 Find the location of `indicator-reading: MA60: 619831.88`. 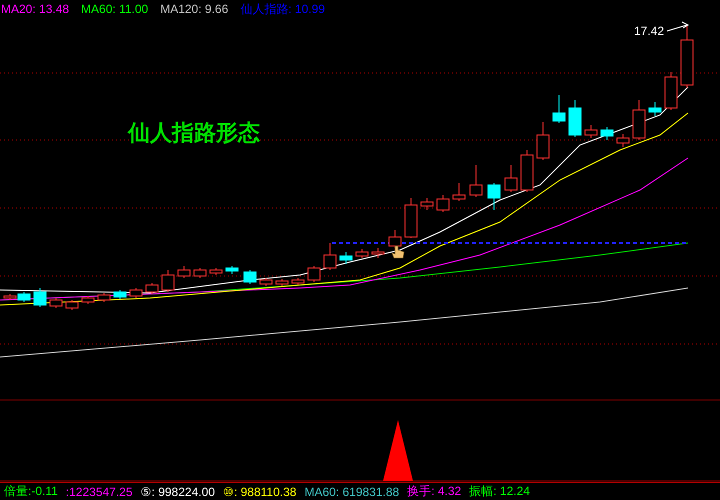

indicator-reading: MA60: 619831.88 is located at coordinates (352, 491).